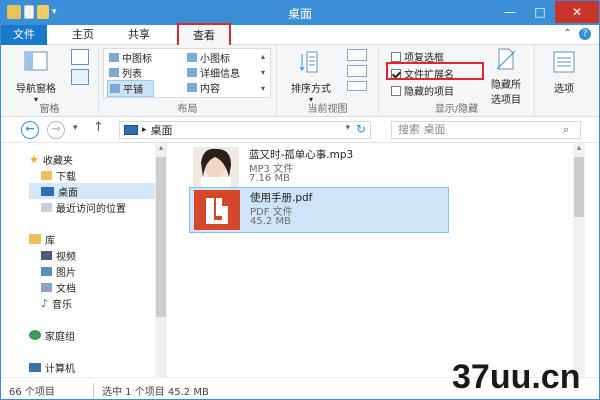 Image resolution: width=600 pixels, height=400 pixels. I want to click on tiles-icon, so click(115, 88).